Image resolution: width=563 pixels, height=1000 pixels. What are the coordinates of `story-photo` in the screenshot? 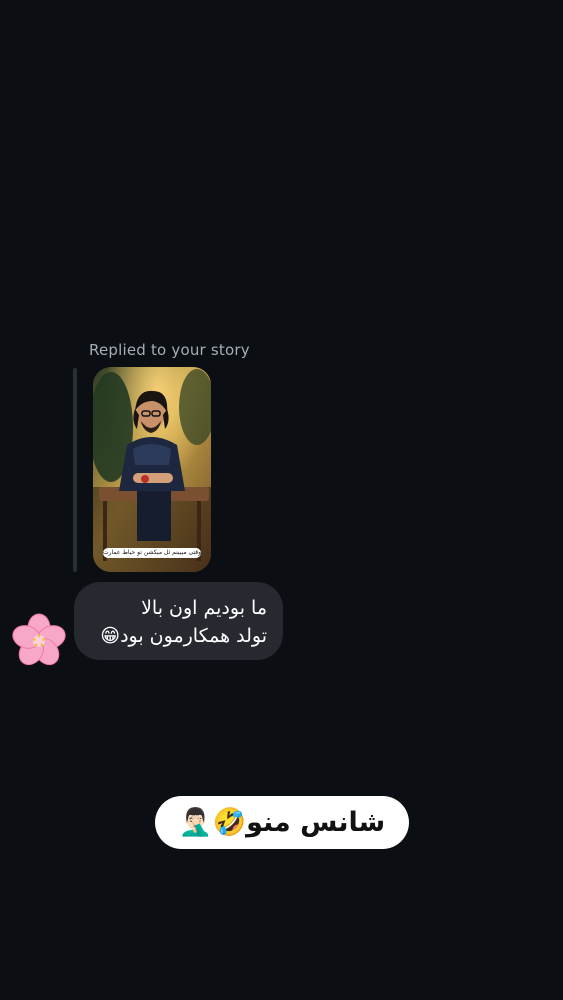 It's located at (152, 469).